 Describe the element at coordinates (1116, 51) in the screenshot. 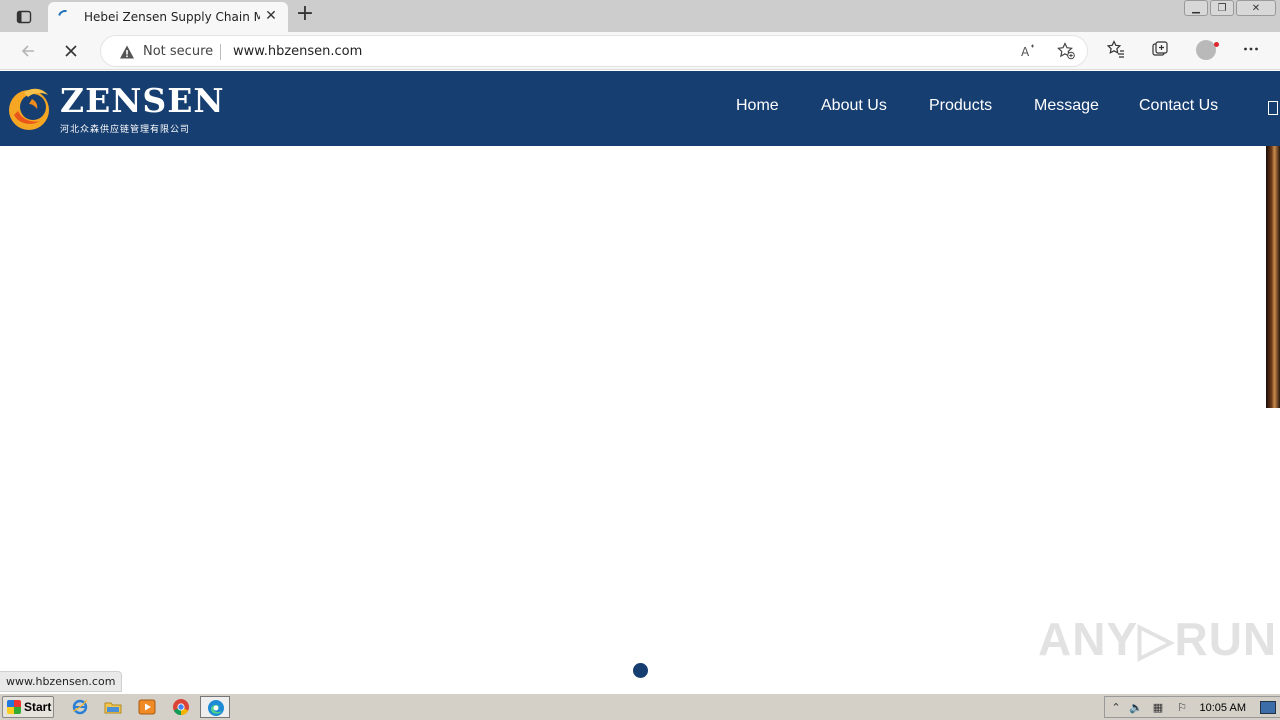

I see `favorites-icon` at that location.